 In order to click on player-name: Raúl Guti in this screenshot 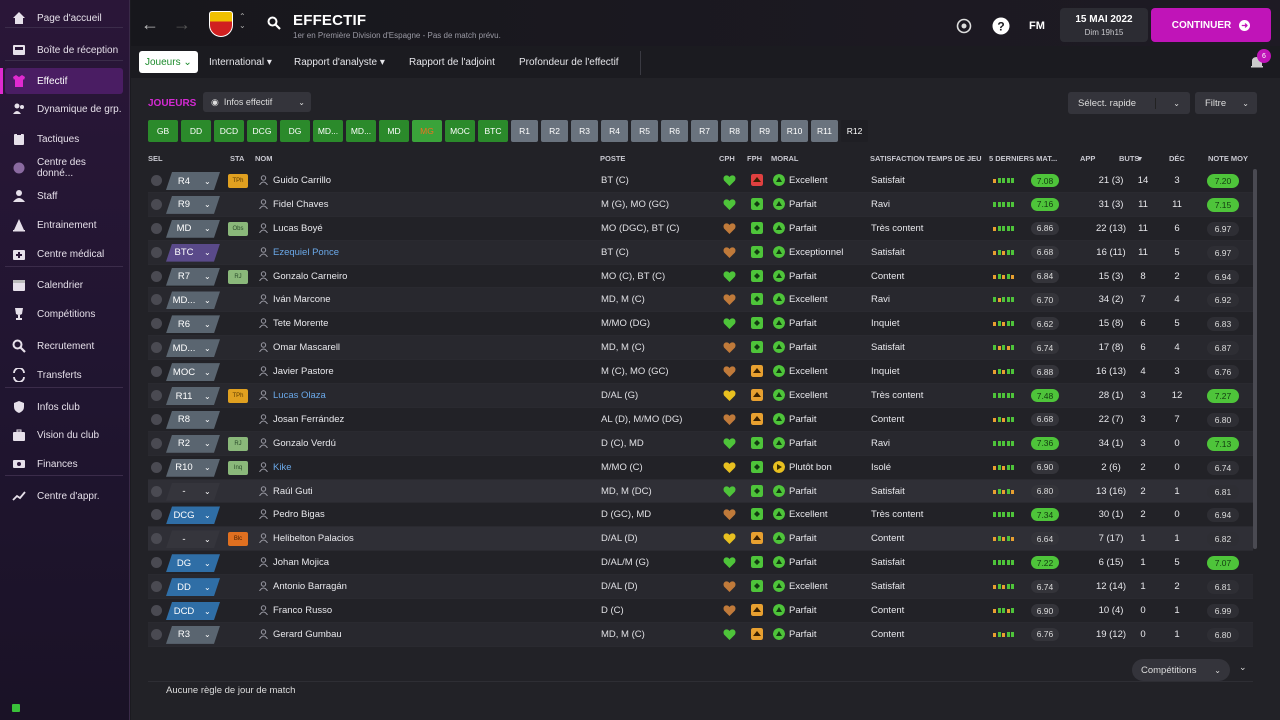, I will do `click(293, 491)`.